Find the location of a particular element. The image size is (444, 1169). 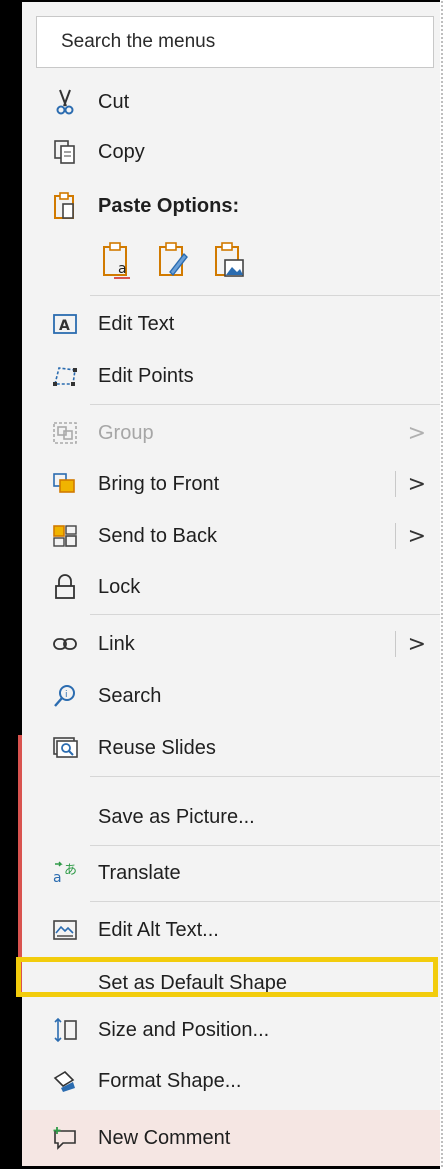

bring-to-front-icon is located at coordinates (65, 484).